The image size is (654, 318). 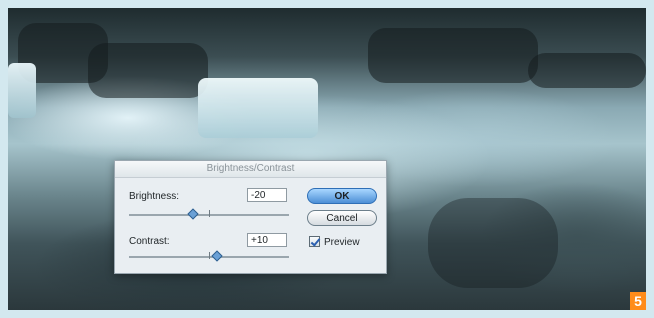 What do you see at coordinates (209, 213) in the screenshot?
I see `brightness-slider-center-tick` at bounding box center [209, 213].